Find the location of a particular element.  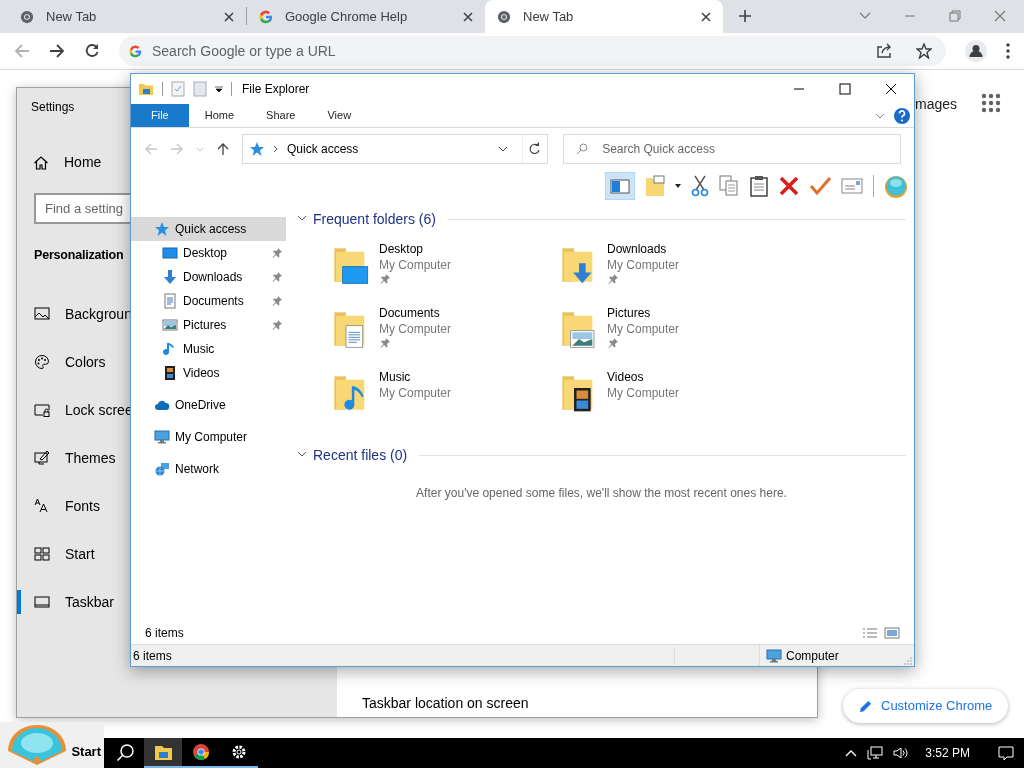

up-arrow-icon is located at coordinates (223, 149).